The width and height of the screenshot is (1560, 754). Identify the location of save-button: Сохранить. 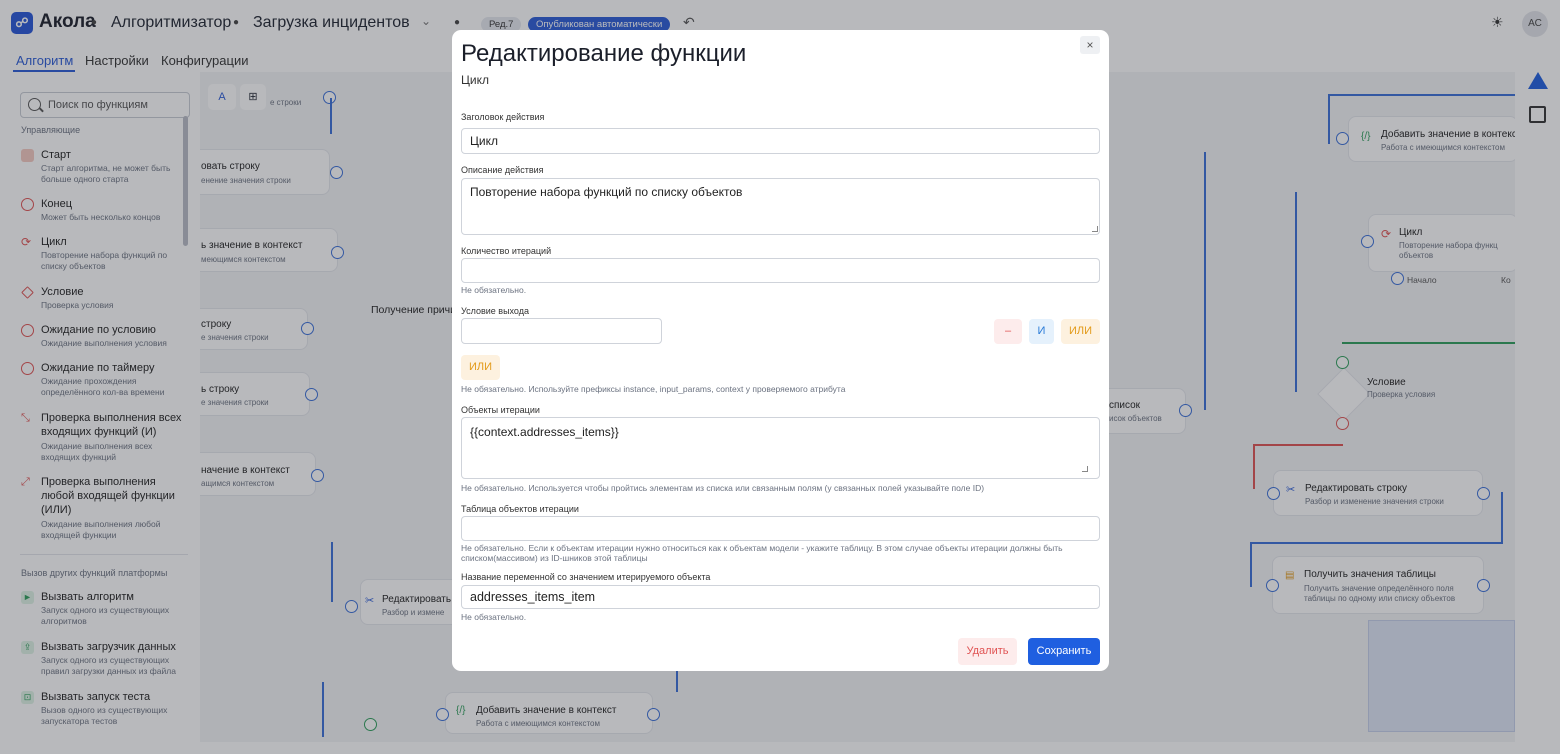
(1064, 651).